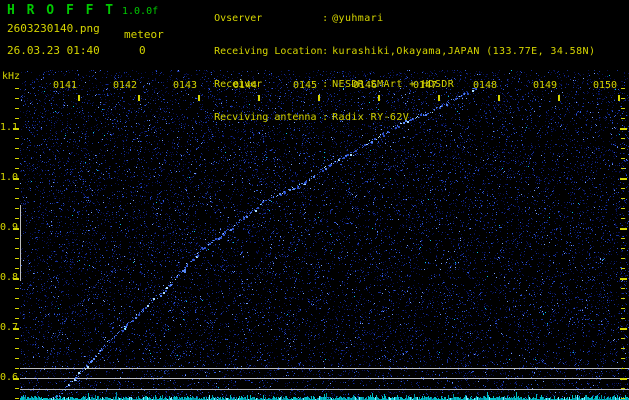 This screenshot has height=400, width=629. I want to click on y-axis-label: 1.1, so click(9, 127).